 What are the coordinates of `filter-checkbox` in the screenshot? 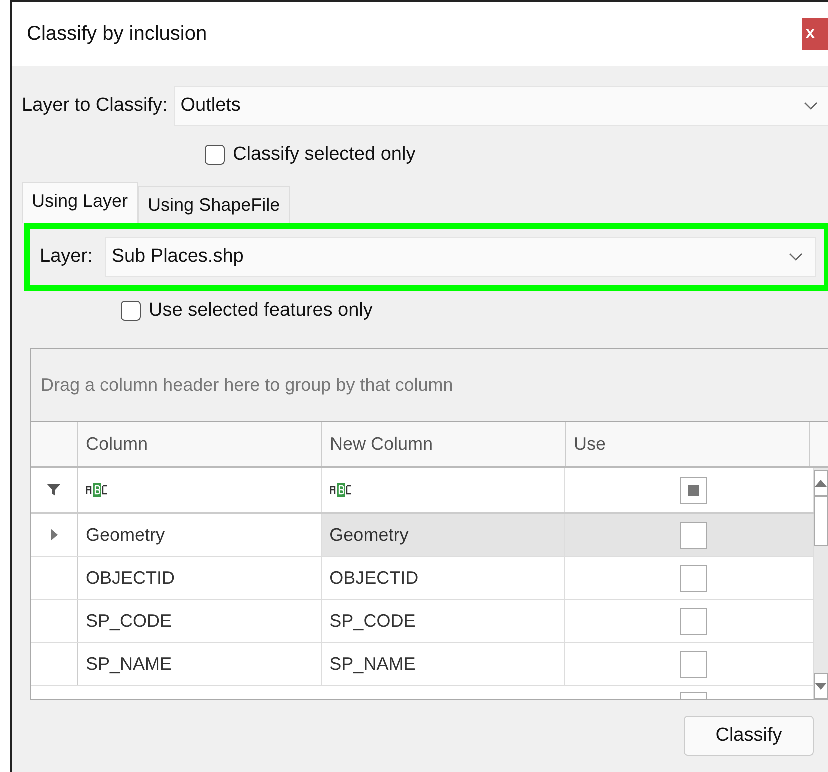 It's located at (693, 490).